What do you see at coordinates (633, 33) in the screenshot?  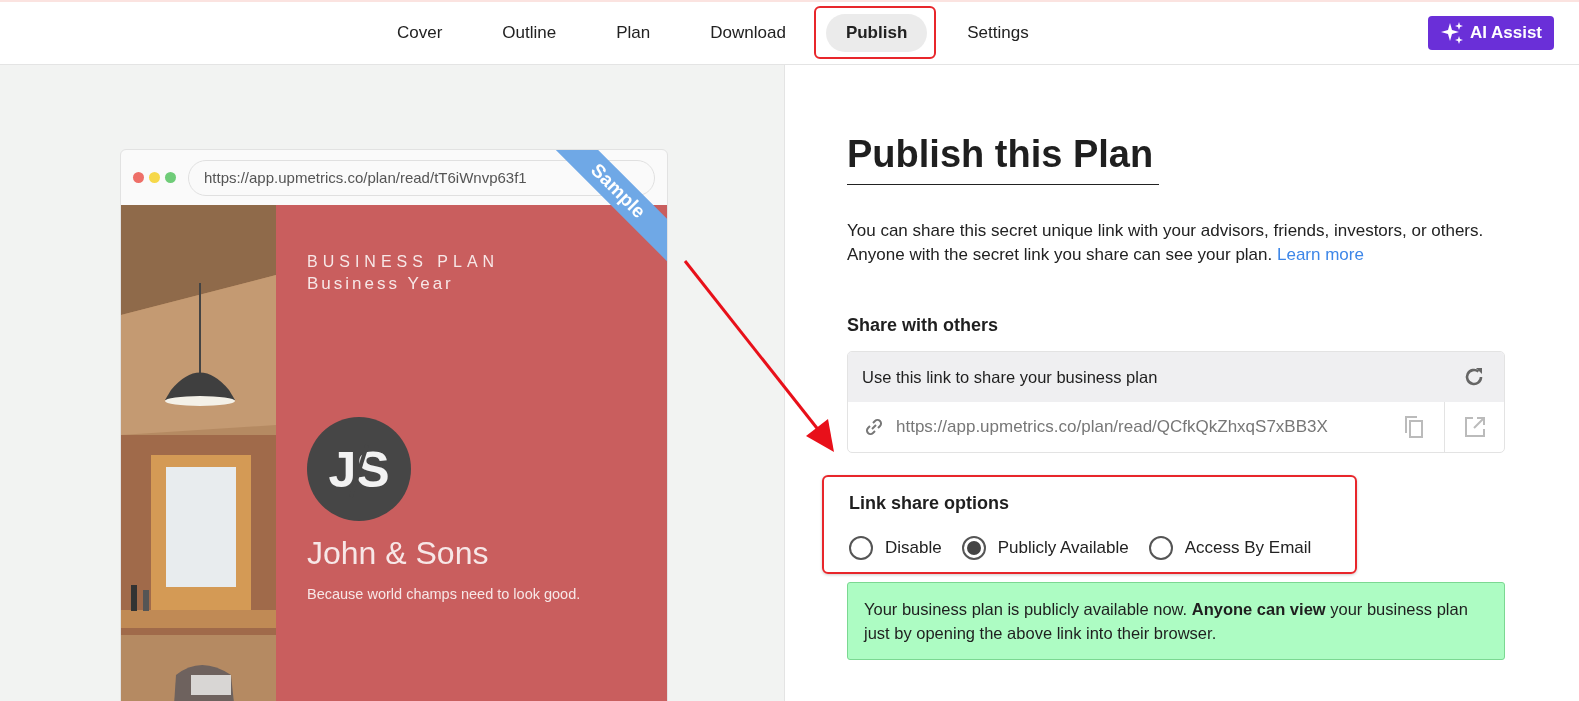 I see `nav-tab: Plan` at bounding box center [633, 33].